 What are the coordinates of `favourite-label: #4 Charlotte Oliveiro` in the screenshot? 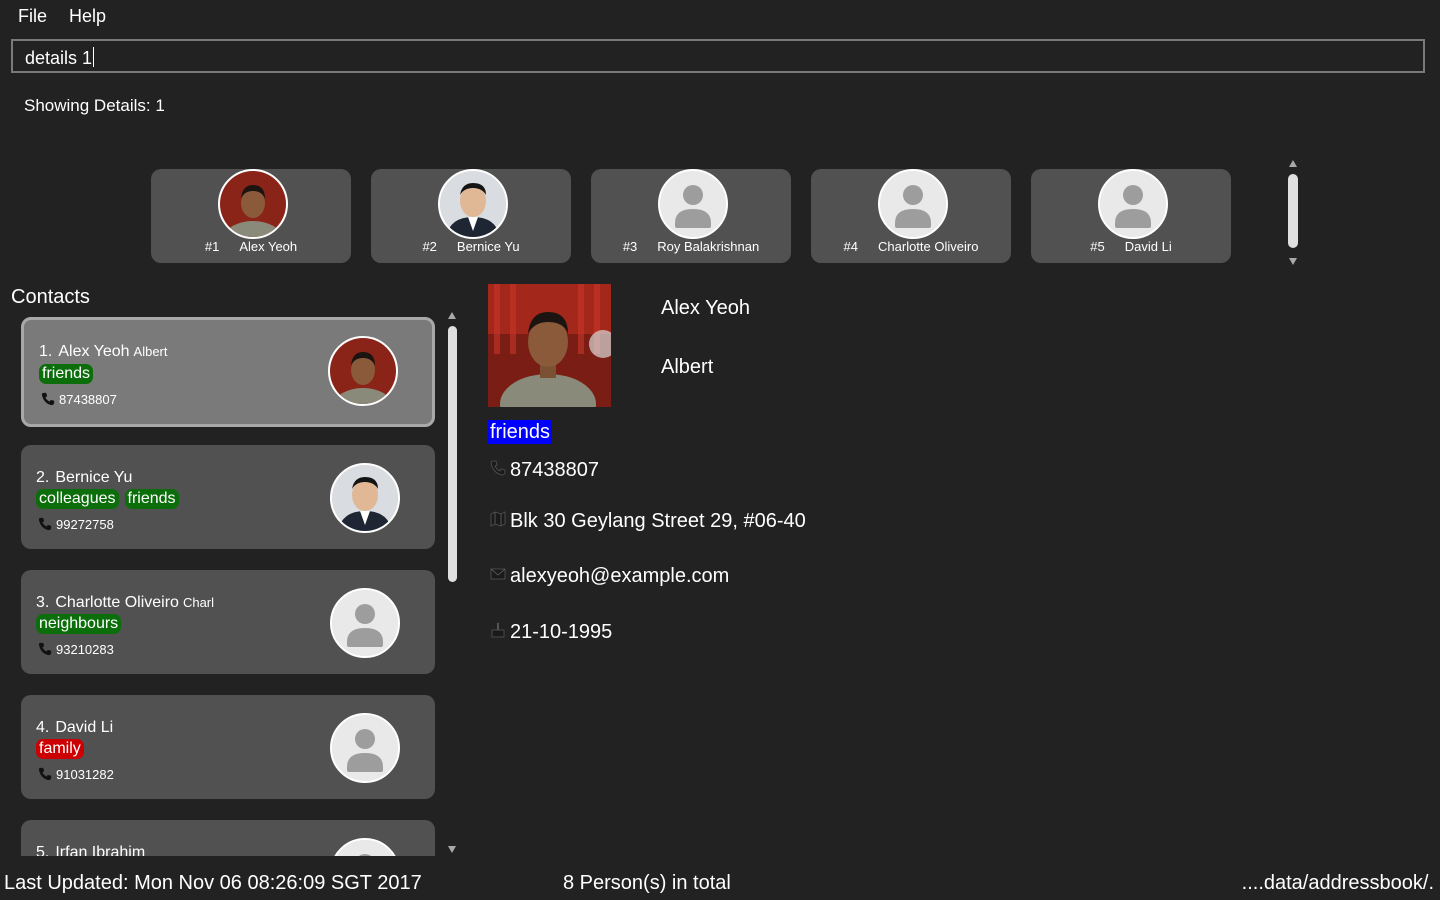 It's located at (911, 246).